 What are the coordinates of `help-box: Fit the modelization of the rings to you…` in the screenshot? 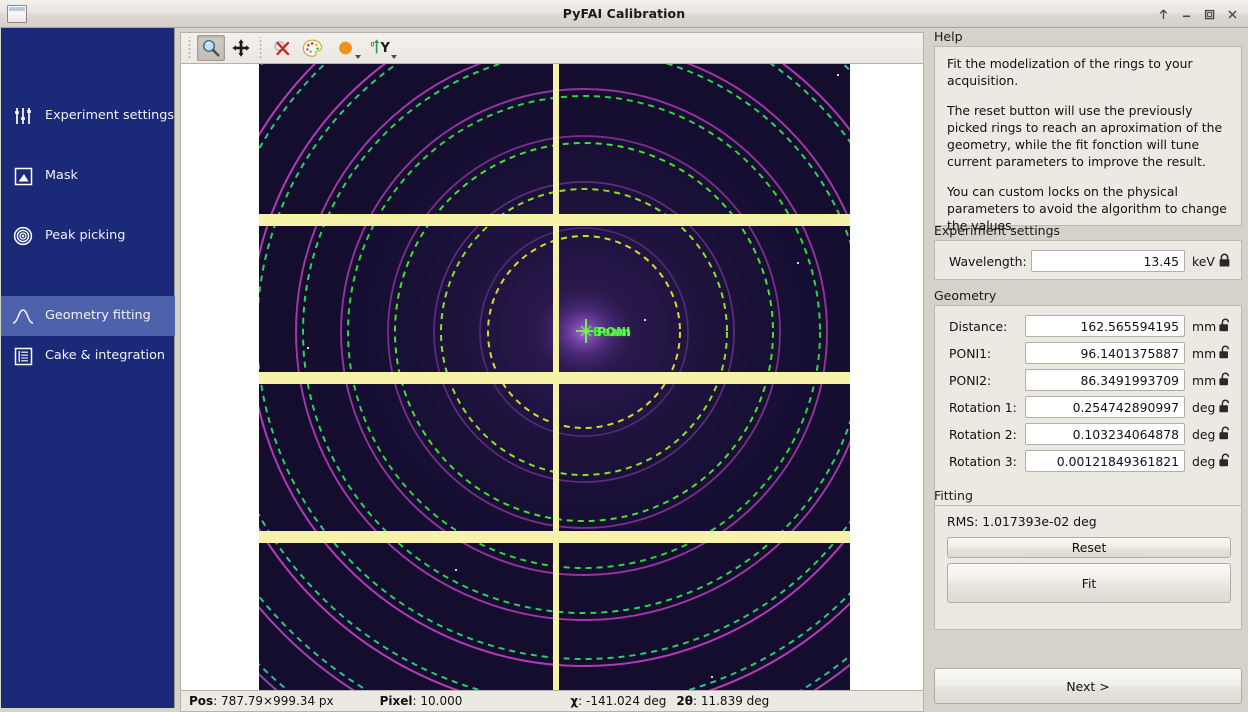 It's located at (1088, 139).